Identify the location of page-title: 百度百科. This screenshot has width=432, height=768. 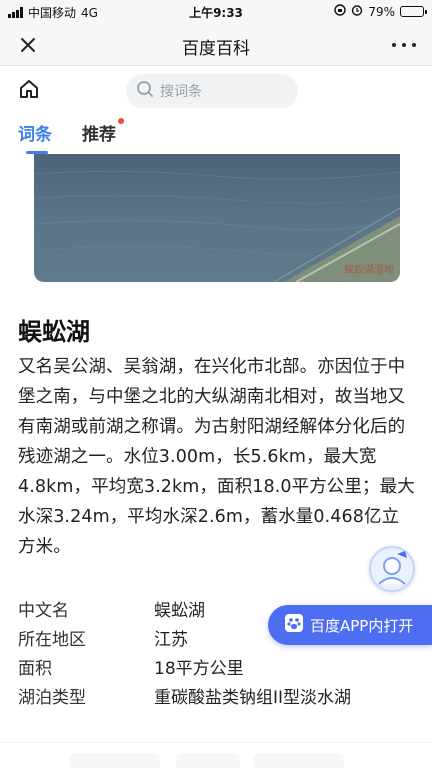
(216, 49).